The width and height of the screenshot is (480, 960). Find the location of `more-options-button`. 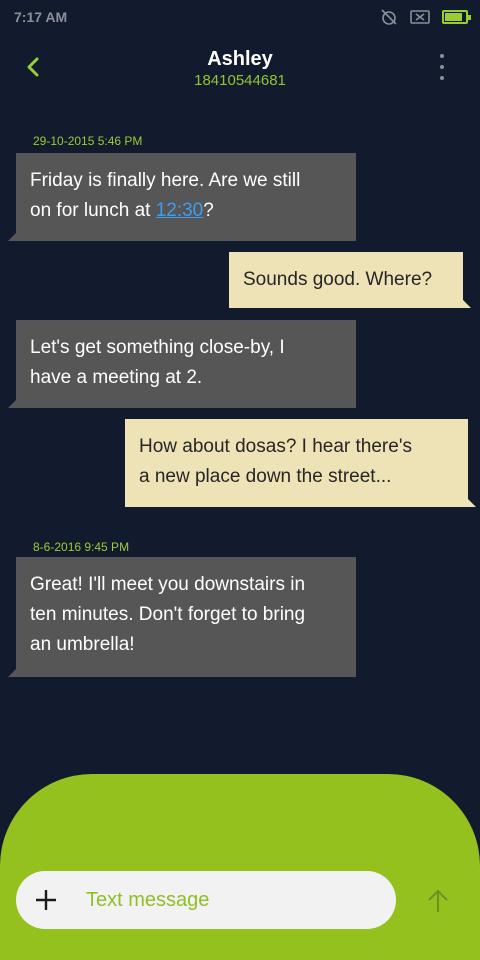

more-options-button is located at coordinates (442, 67).